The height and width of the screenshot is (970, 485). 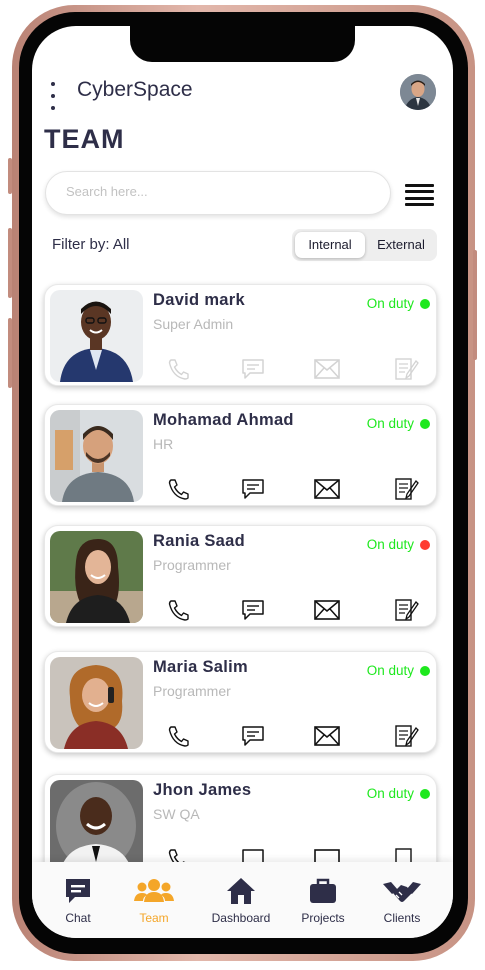 I want to click on page-title: TEAM, so click(x=84, y=139).